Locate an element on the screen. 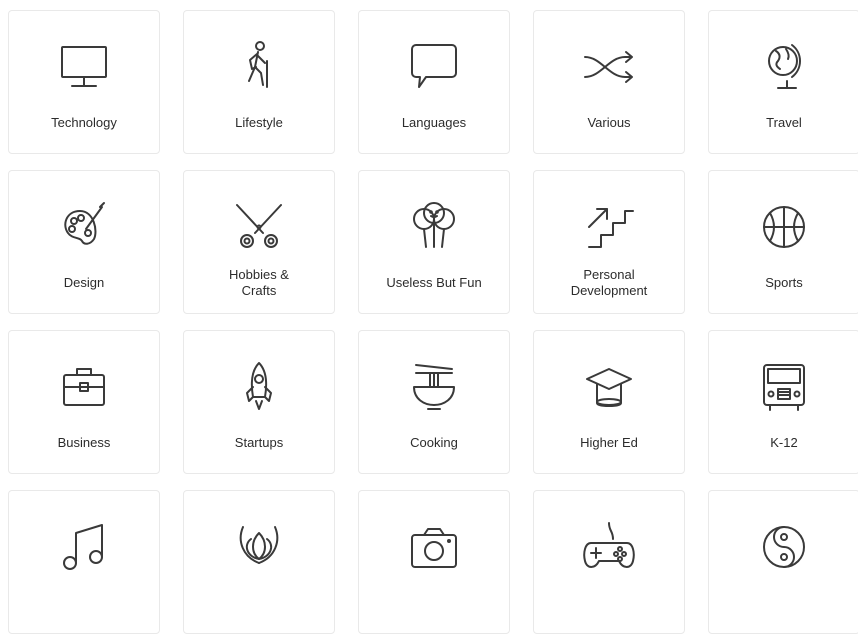  category-card-travel: Travel is located at coordinates (783, 82).